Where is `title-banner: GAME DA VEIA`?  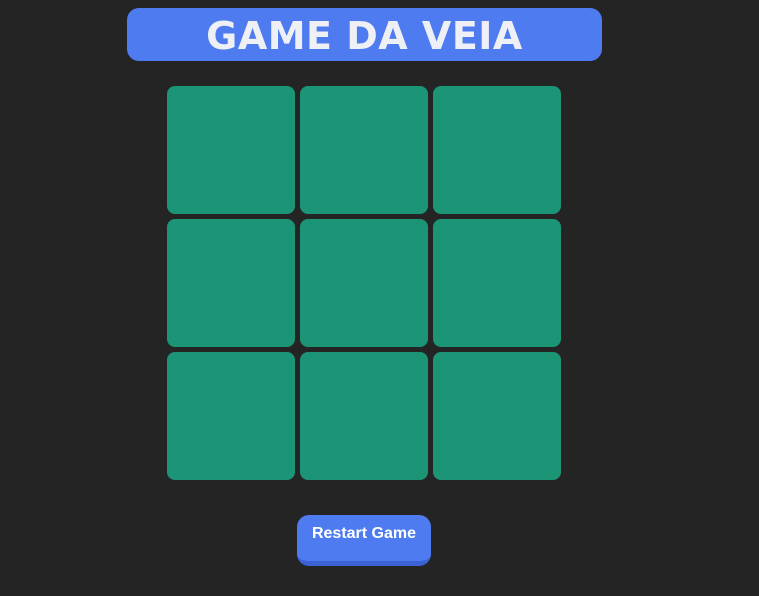 title-banner: GAME DA VEIA is located at coordinates (364, 34).